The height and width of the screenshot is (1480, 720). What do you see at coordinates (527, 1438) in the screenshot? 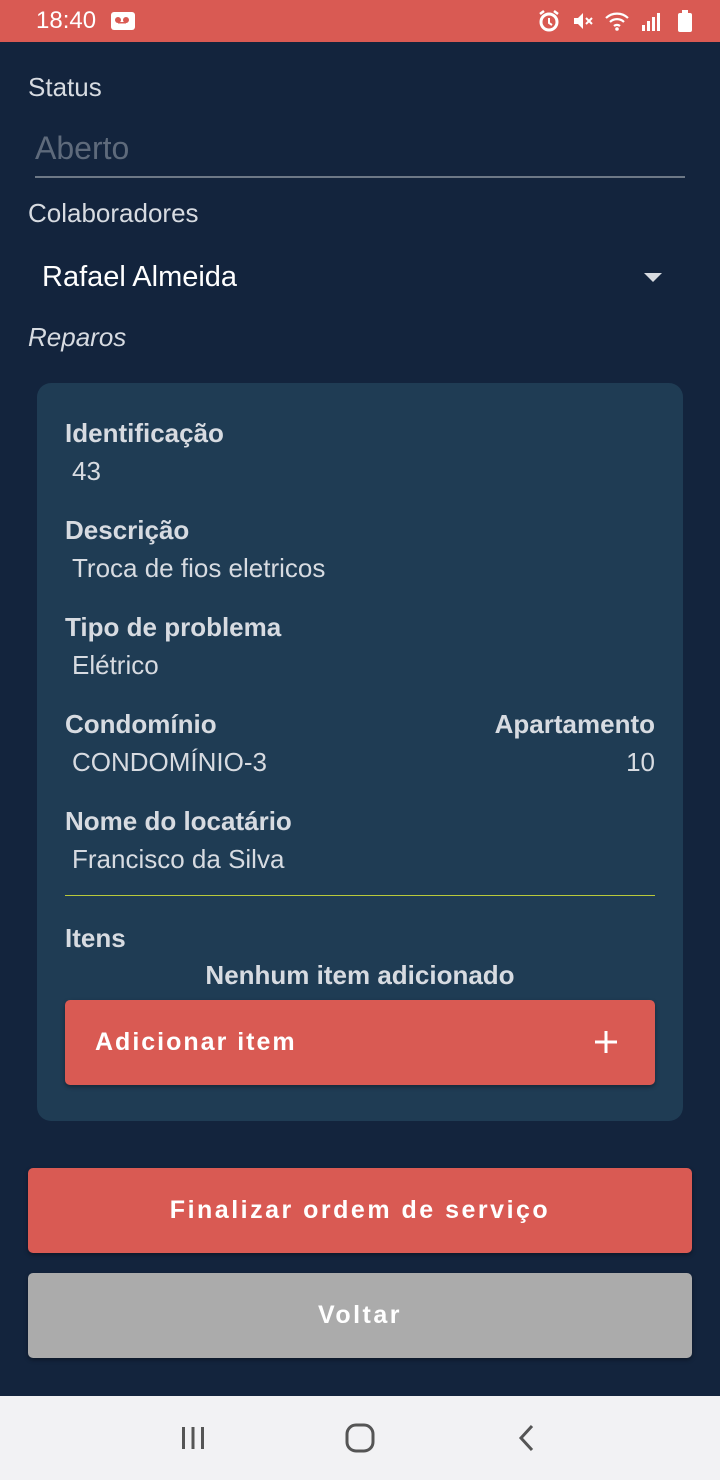
I see `back-icon` at bounding box center [527, 1438].